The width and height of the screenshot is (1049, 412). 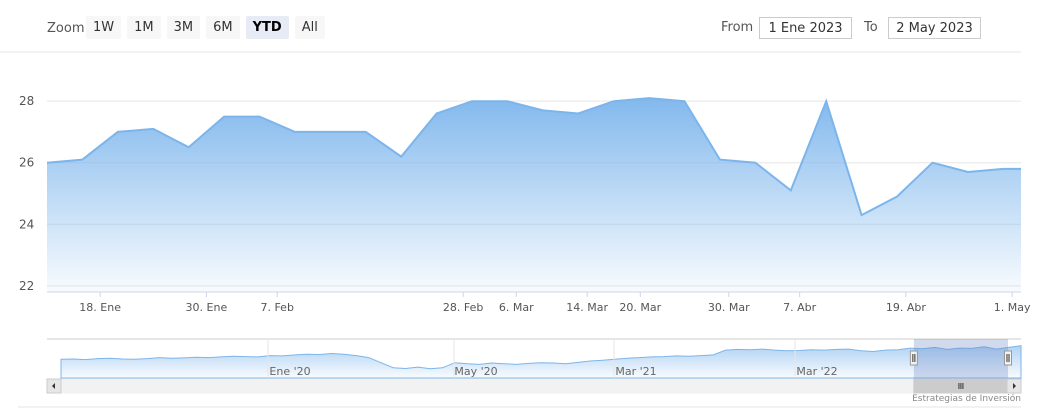 I want to click on y-tick-label: 26, so click(x=26, y=163).